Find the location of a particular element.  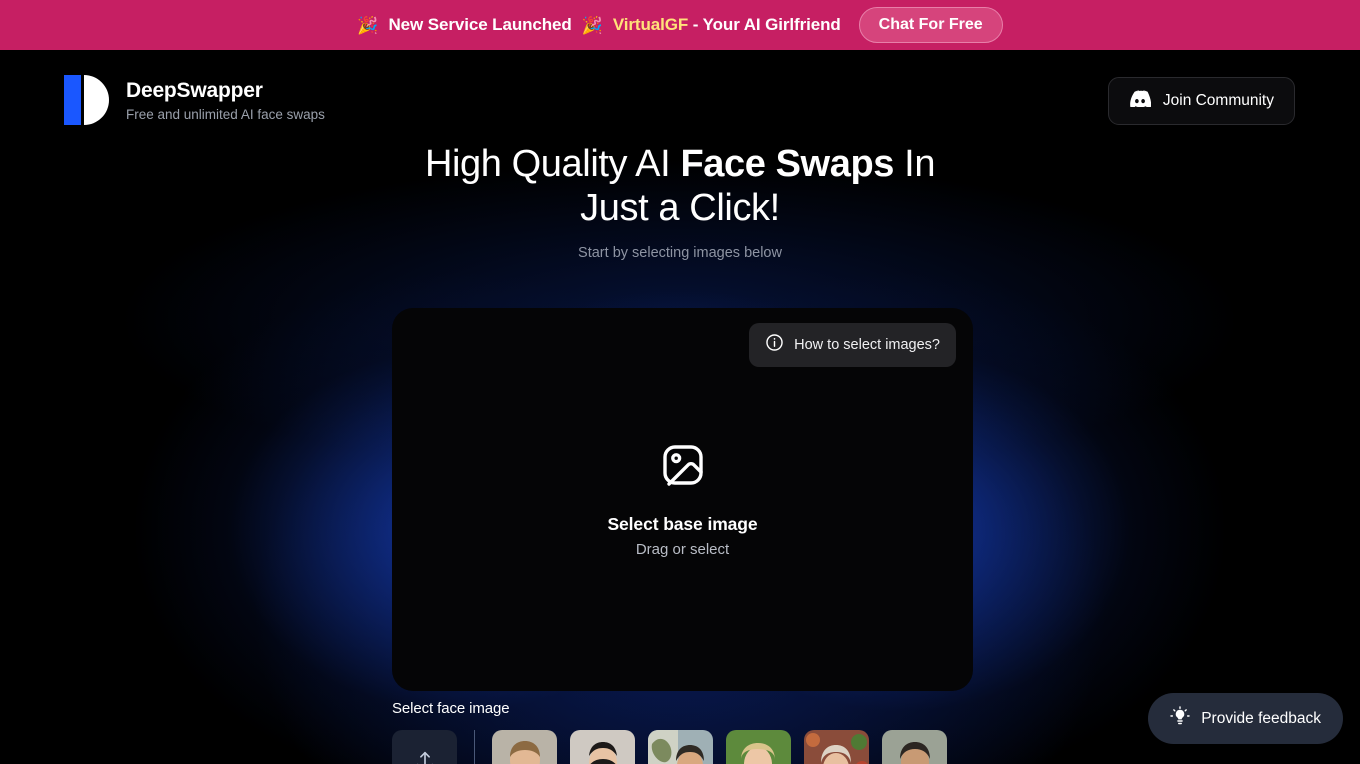

provide-feedback-label: Provide feedback is located at coordinates (1261, 718).